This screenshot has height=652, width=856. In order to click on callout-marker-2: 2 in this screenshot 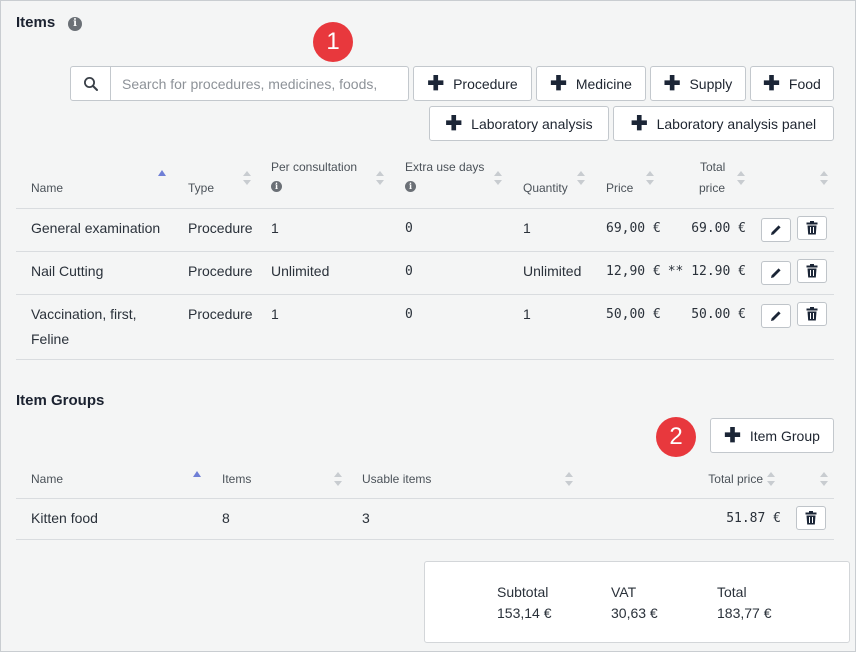, I will do `click(676, 437)`.